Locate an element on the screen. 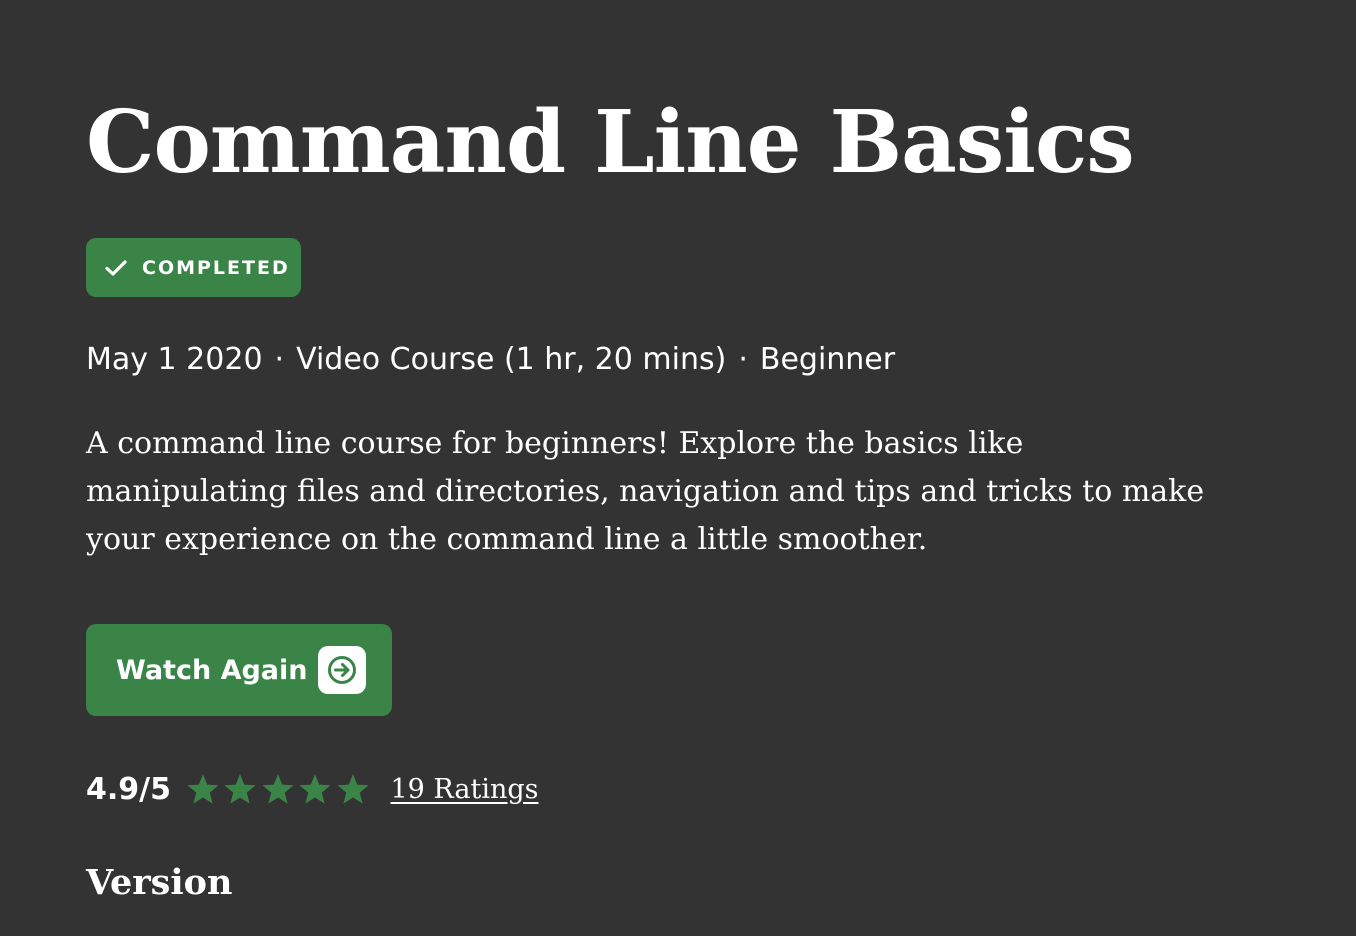 The width and height of the screenshot is (1356, 936). rating-summary: 4.9/5 19 Ratings is located at coordinates (312, 789).